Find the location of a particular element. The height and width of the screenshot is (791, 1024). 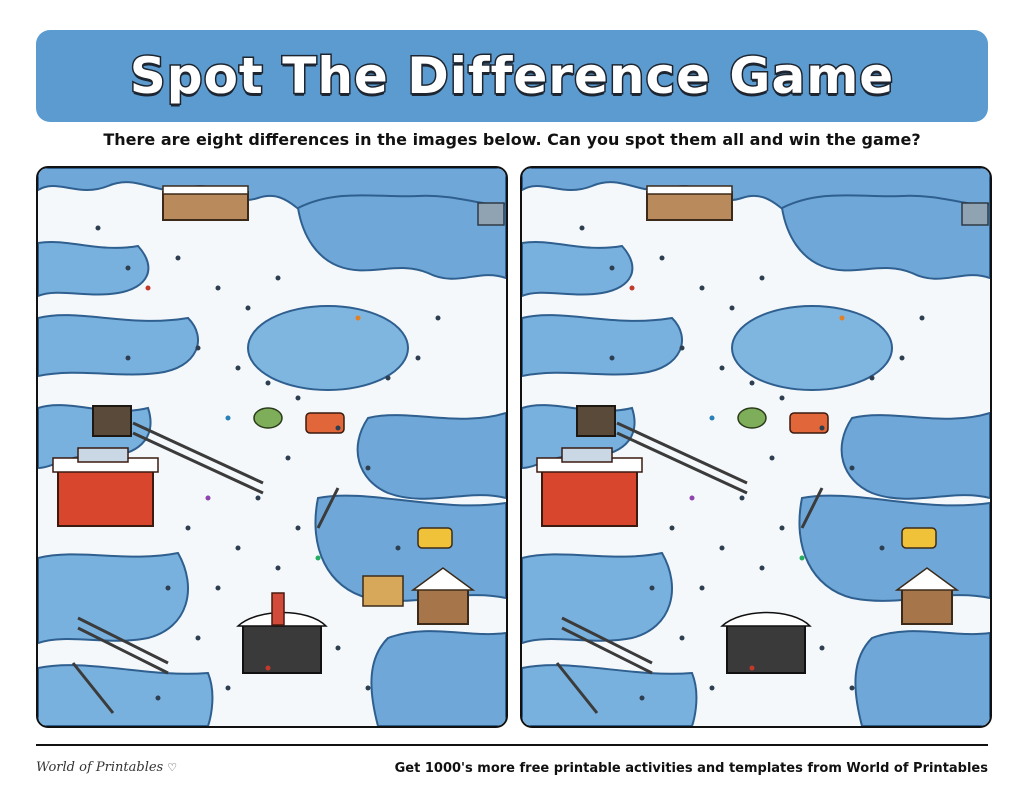

small-cabin is located at coordinates (383, 591).